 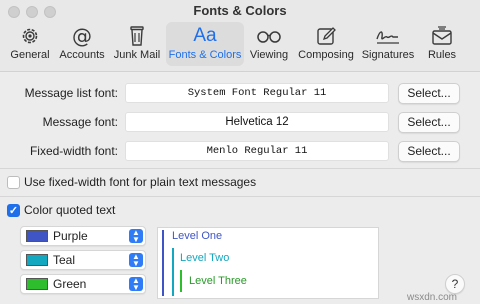 I want to click on watermark: wsxdn.com, so click(x=432, y=297).